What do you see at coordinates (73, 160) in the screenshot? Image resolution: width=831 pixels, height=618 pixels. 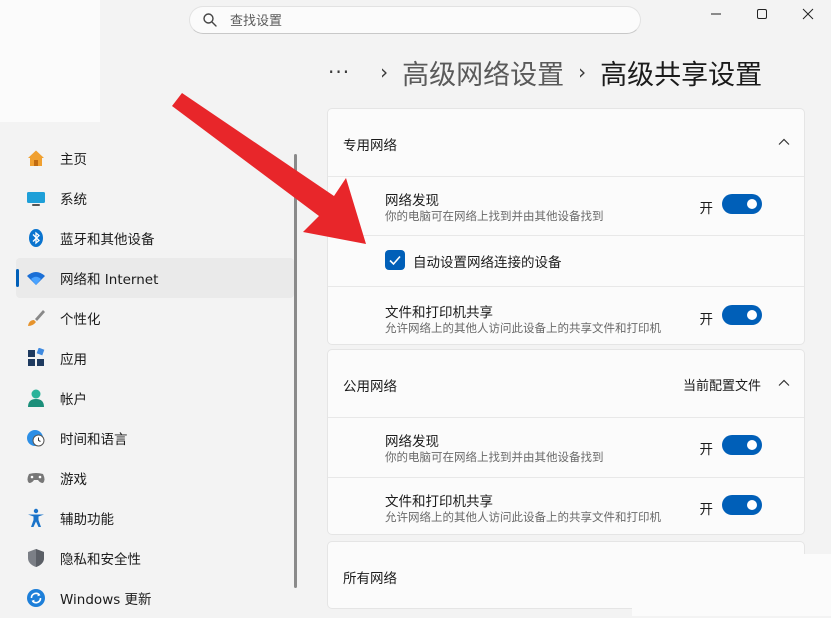 I see `sidebar-item-label: 主页` at bounding box center [73, 160].